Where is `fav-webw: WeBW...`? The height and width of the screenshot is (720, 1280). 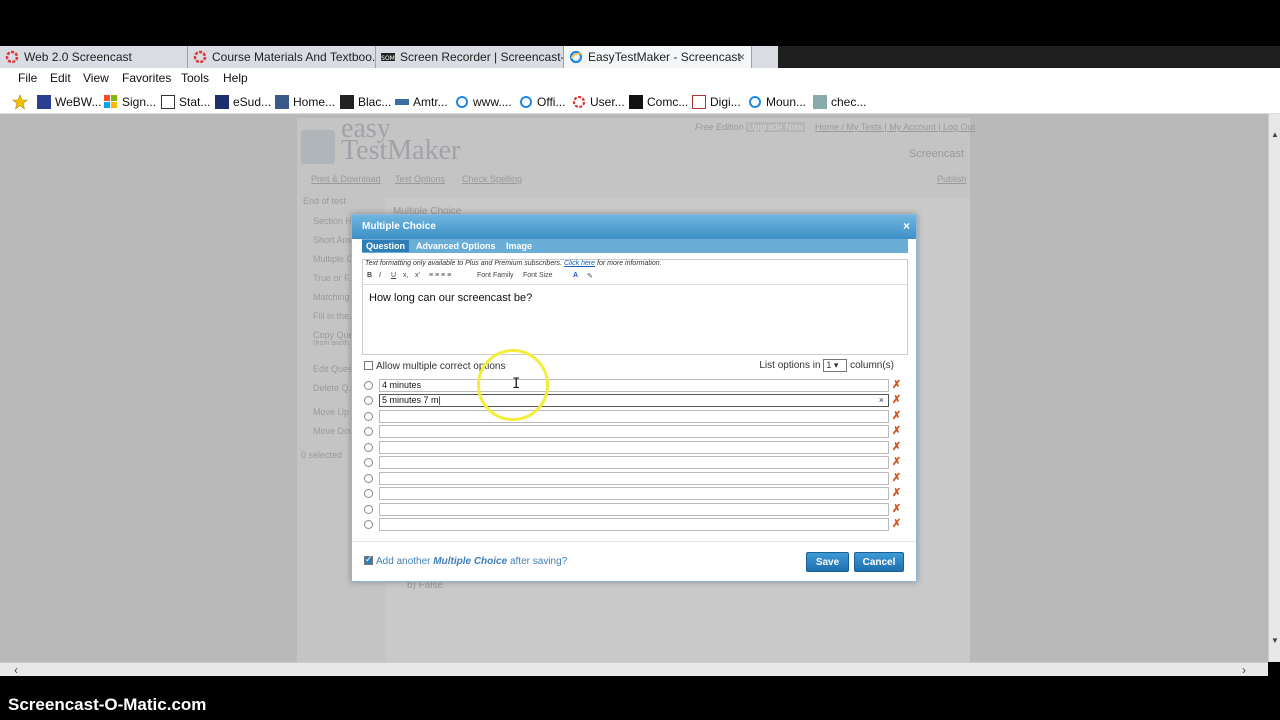
fav-webw: WeBW... is located at coordinates (69, 102).